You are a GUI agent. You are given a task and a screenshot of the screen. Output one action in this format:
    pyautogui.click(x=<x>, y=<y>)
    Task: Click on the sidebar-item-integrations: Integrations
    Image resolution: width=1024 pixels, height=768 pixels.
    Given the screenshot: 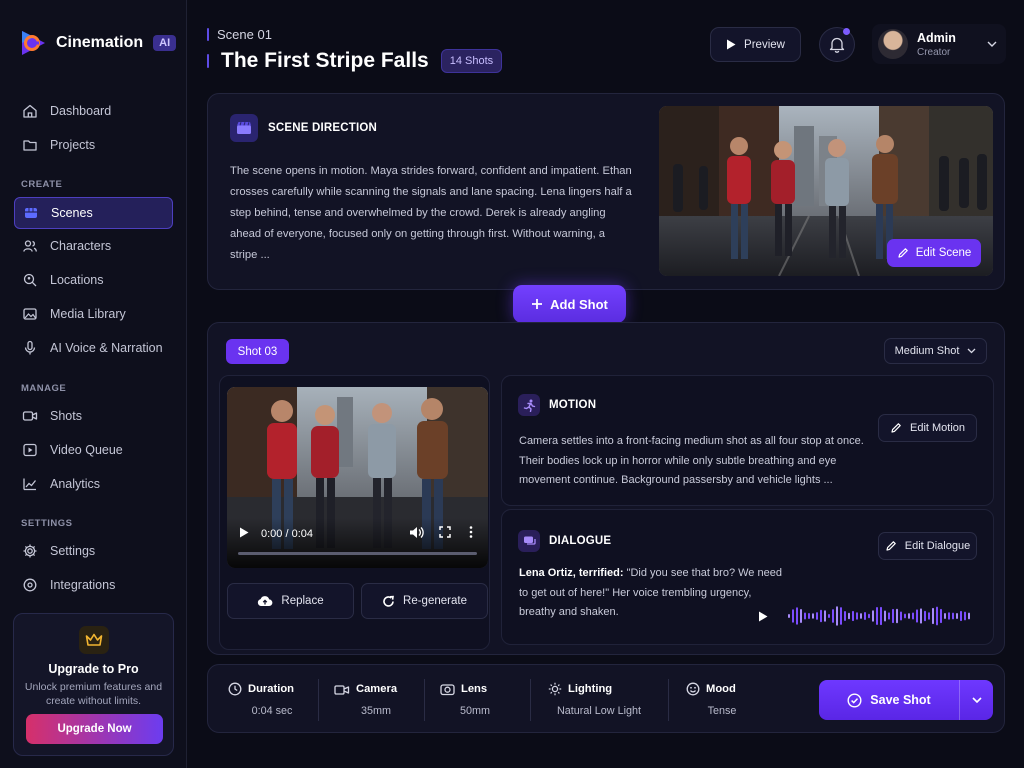 What is the action you would take?
    pyautogui.click(x=93, y=585)
    